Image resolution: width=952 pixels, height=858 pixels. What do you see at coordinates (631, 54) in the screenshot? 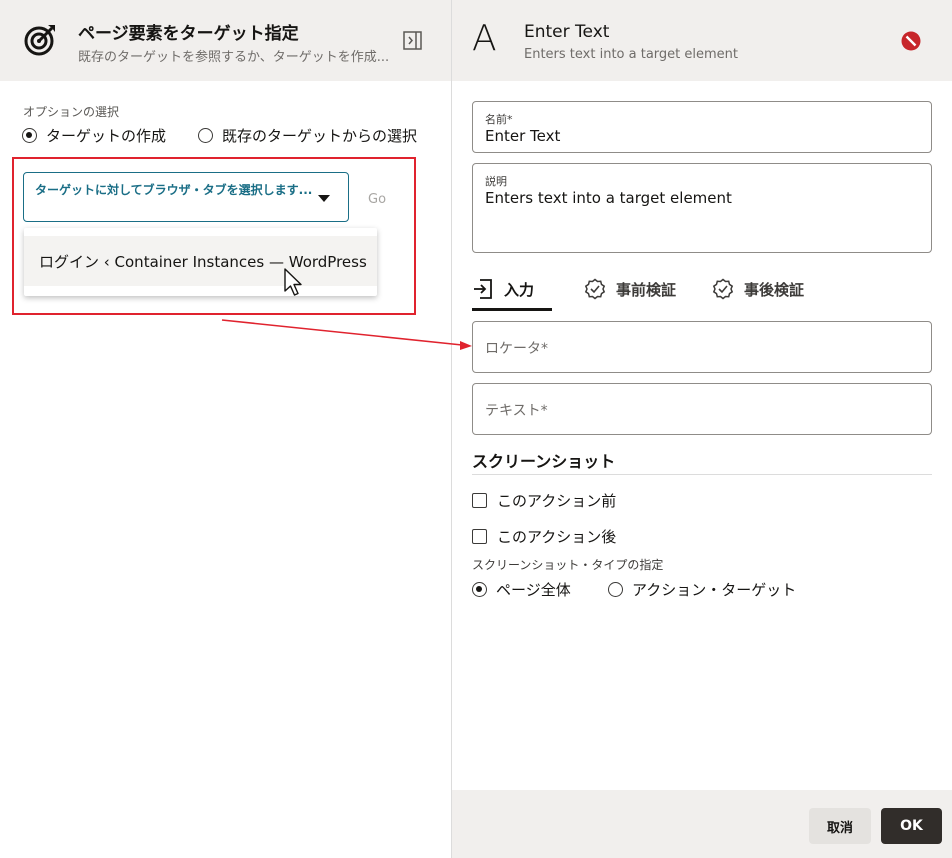
I see `action-subtitle: Enters text into a target element` at bounding box center [631, 54].